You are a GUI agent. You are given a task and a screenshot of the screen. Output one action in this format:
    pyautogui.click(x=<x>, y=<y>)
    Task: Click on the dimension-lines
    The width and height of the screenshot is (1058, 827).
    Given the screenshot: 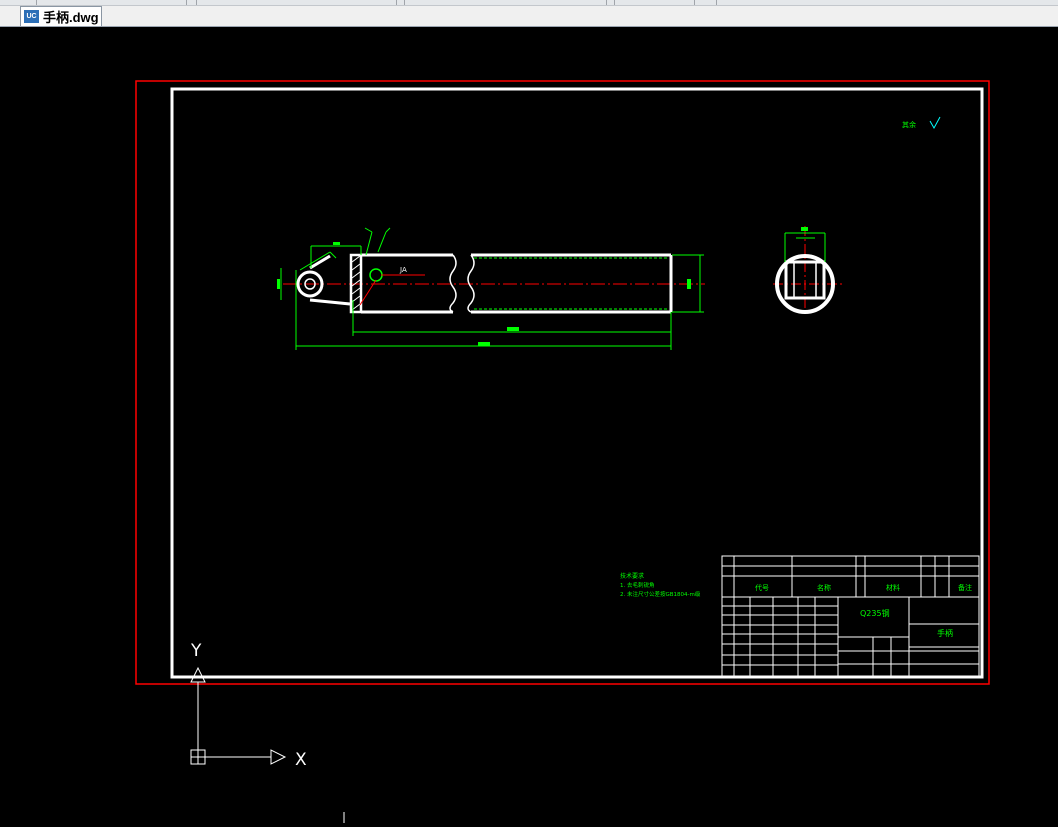 What is the action you would take?
    pyautogui.click(x=492, y=288)
    